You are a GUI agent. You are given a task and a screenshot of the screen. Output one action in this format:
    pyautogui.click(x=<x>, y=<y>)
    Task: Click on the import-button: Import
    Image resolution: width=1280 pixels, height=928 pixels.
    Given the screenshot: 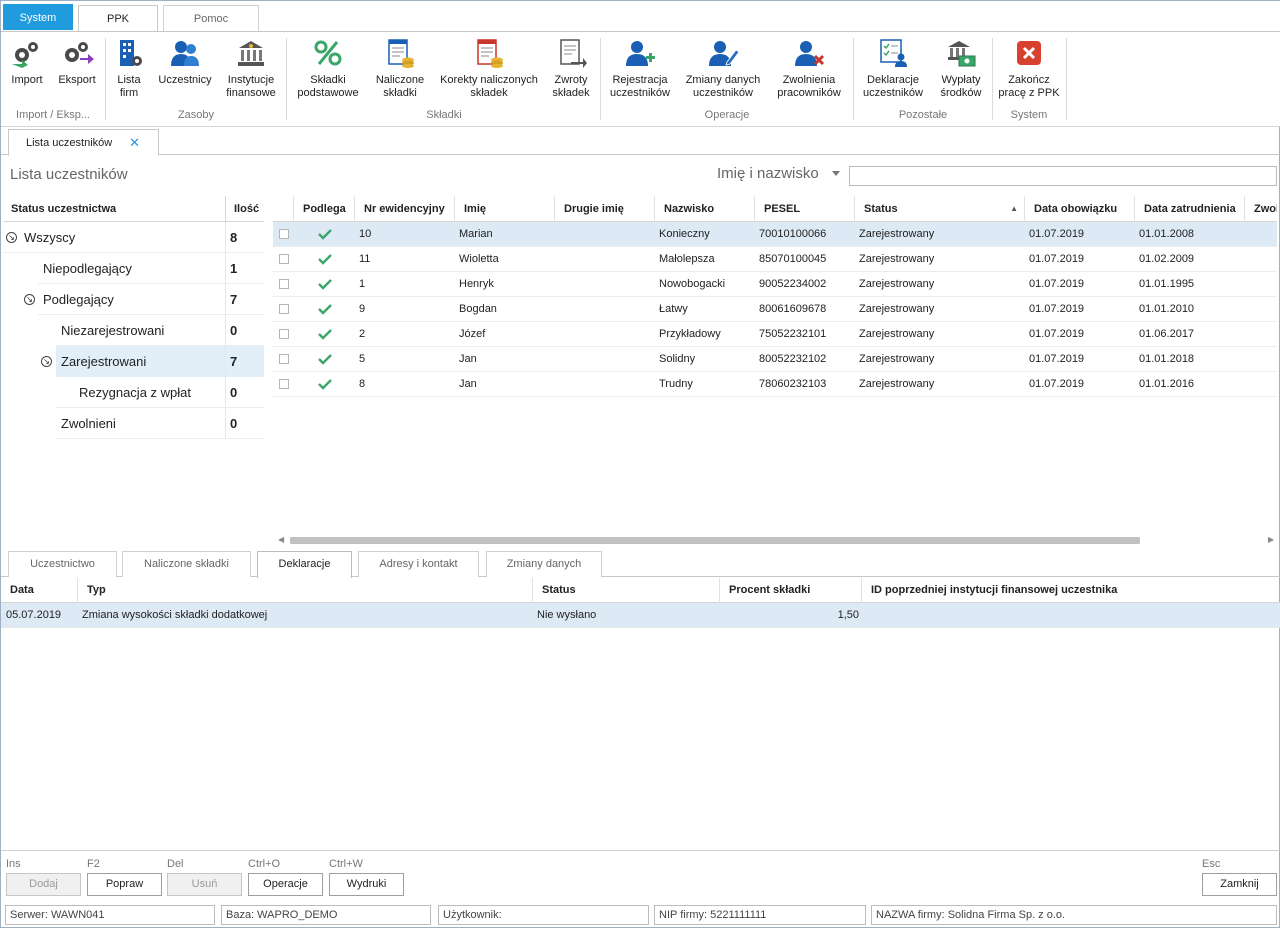 What is the action you would take?
    pyautogui.click(x=27, y=68)
    